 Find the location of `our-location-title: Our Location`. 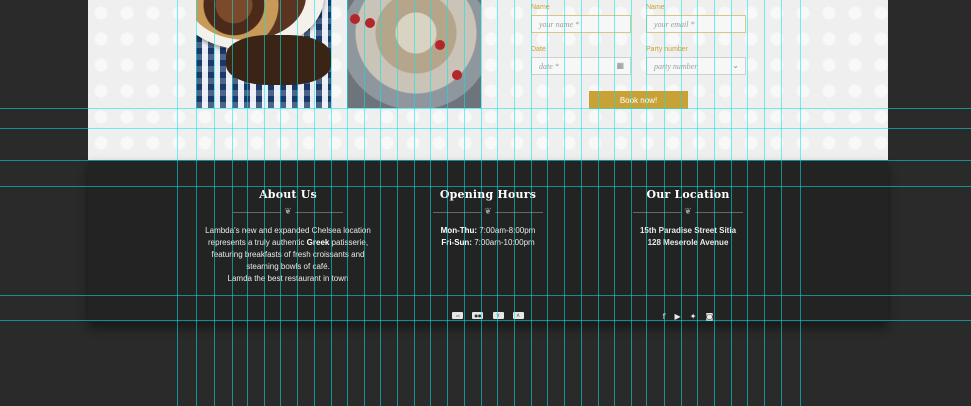

our-location-title: Our Location is located at coordinates (688, 194).